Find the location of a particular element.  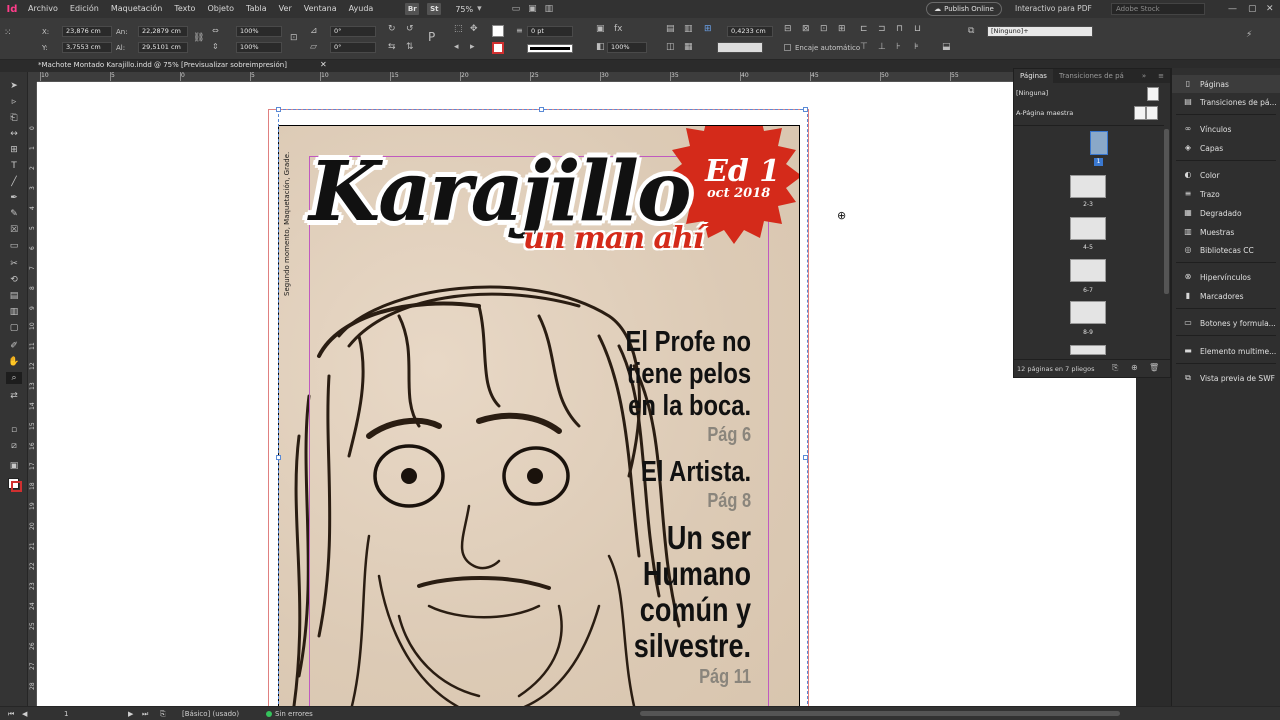

note-tool-icon: ▢ is located at coordinates (14, 328).